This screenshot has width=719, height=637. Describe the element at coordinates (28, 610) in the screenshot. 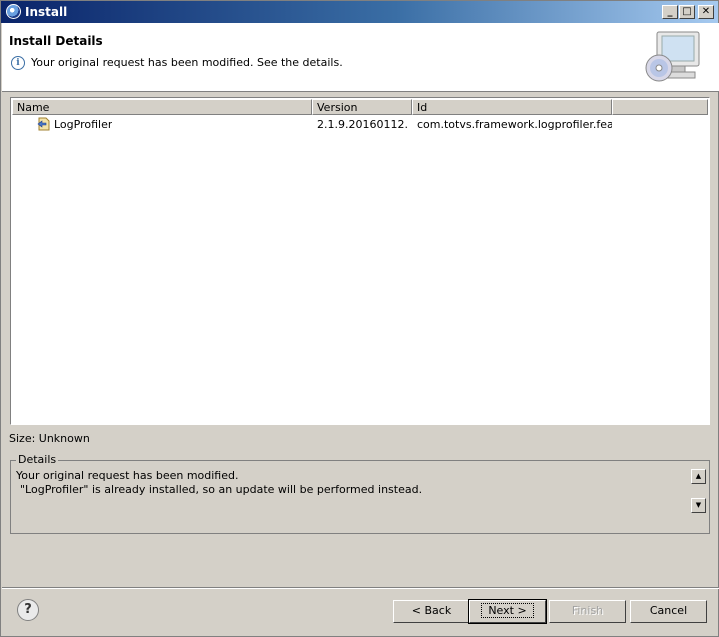

I see `help-icon: ?` at that location.